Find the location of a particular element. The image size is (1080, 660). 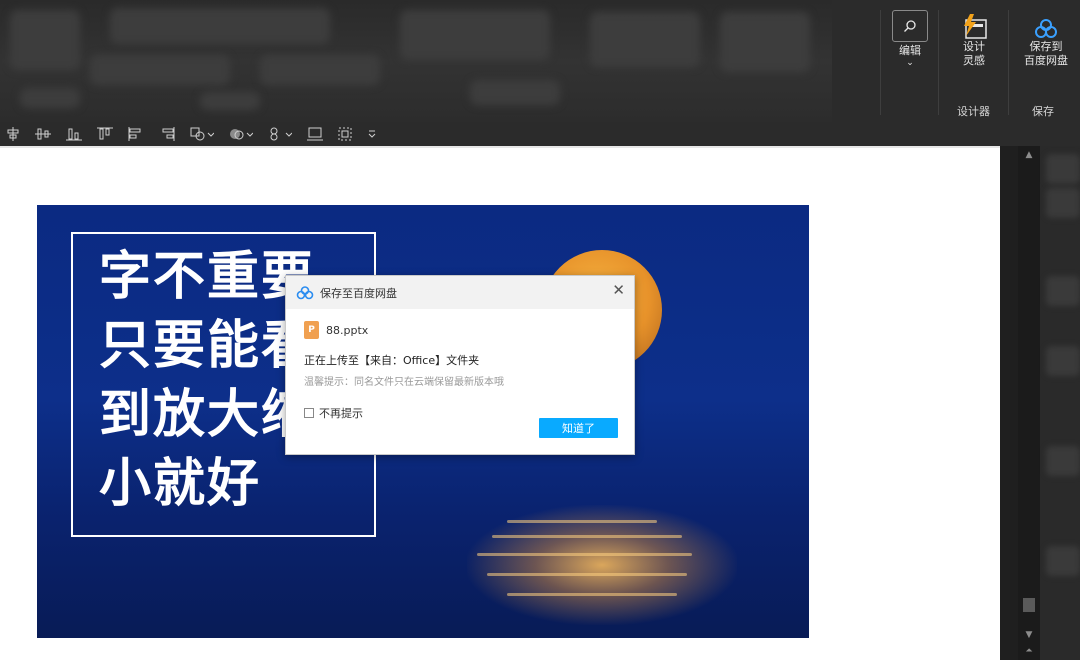

selection-icon is located at coordinates (345, 134).